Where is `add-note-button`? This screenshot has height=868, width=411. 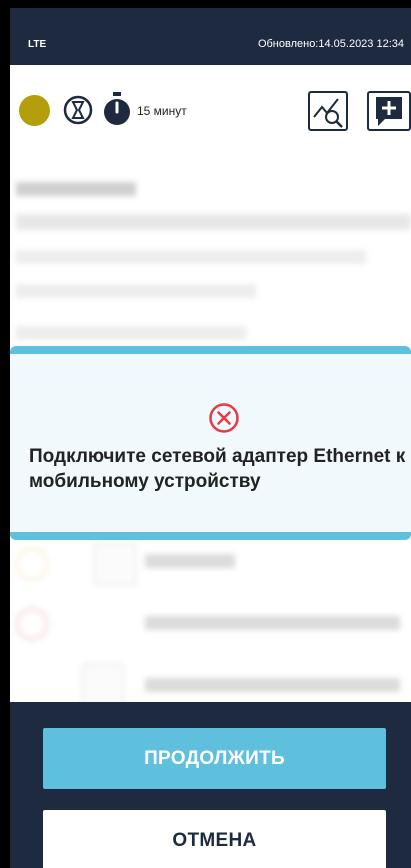
add-note-button is located at coordinates (389, 111).